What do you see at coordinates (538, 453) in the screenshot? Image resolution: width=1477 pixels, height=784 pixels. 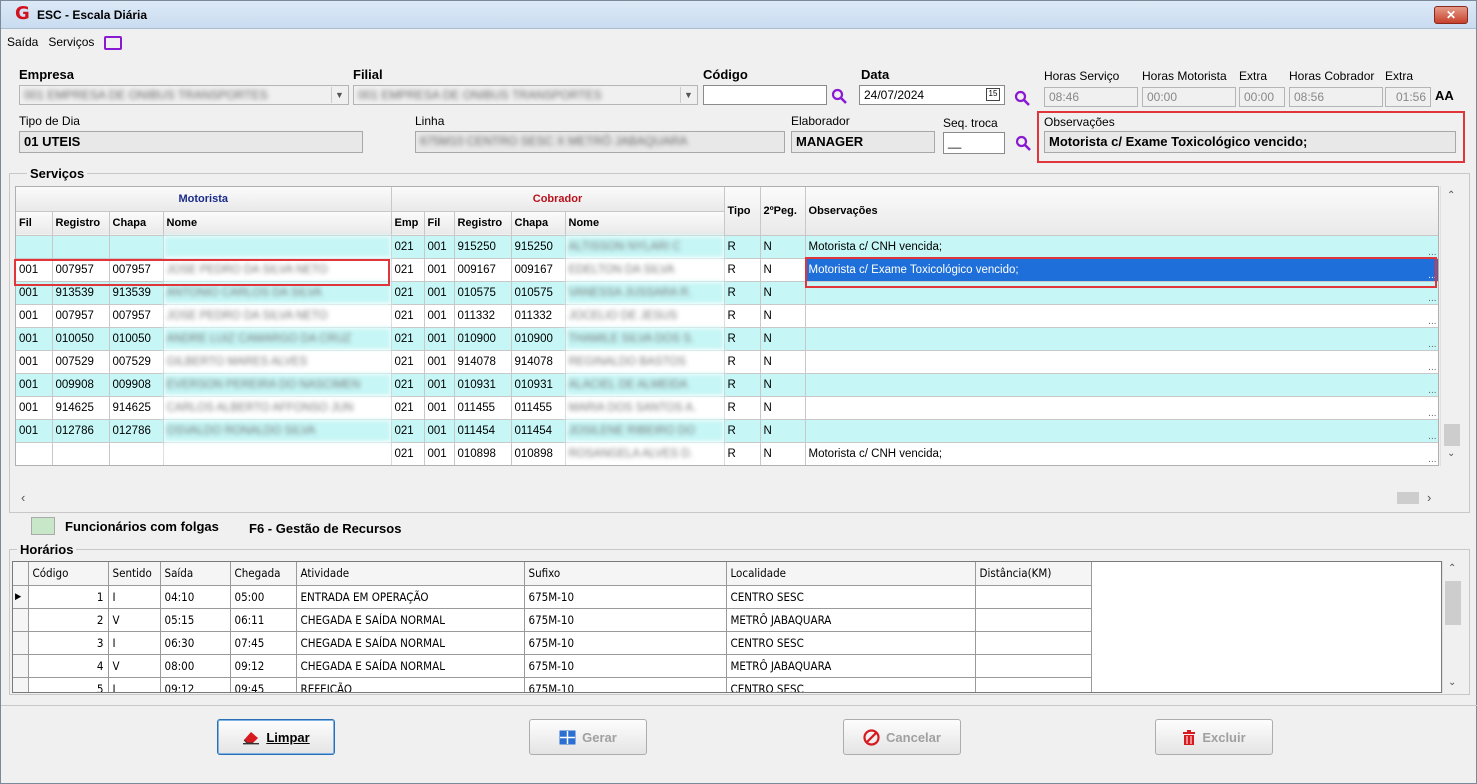 I see `cell-cchapa: 010898` at bounding box center [538, 453].